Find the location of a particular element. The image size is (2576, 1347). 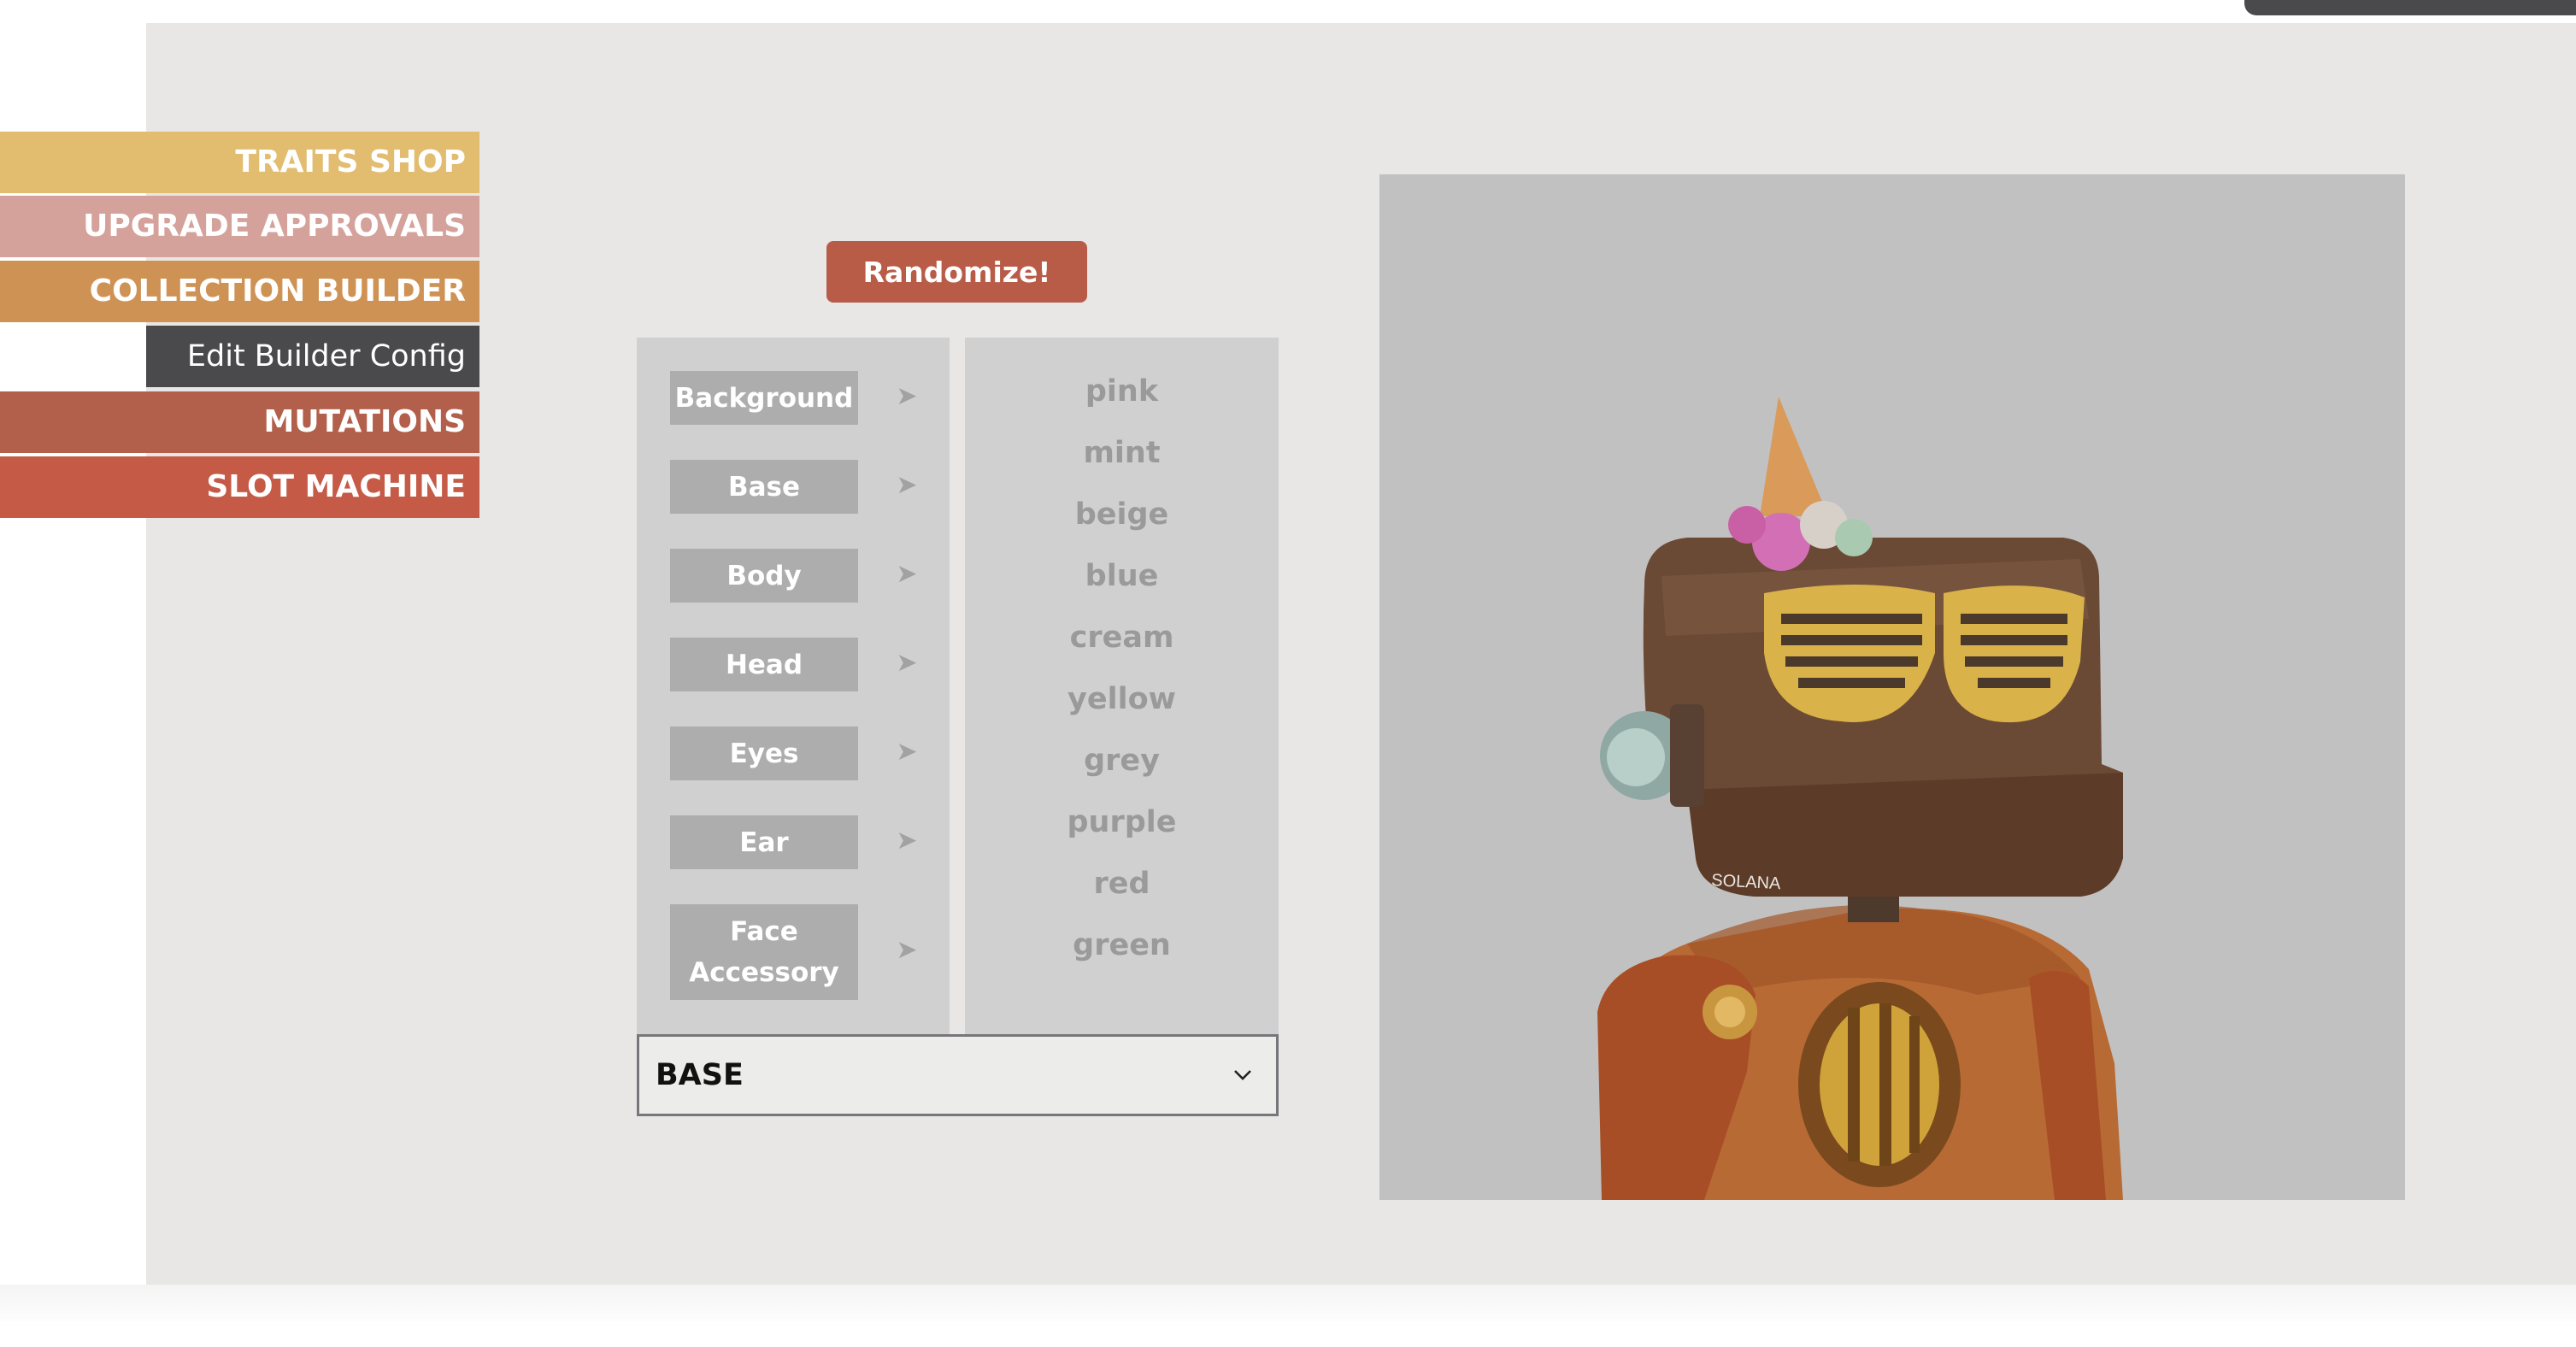

category-head: Head is located at coordinates (764, 664).